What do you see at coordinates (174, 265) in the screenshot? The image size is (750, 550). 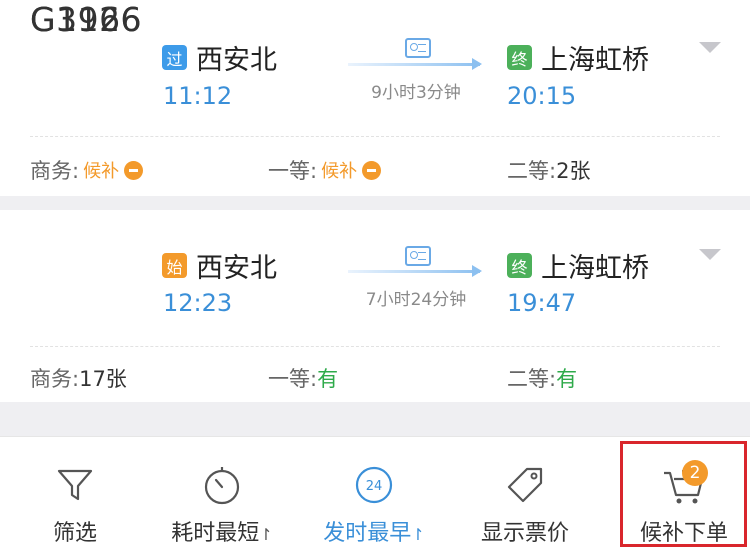 I see `origin-badge: 始` at bounding box center [174, 265].